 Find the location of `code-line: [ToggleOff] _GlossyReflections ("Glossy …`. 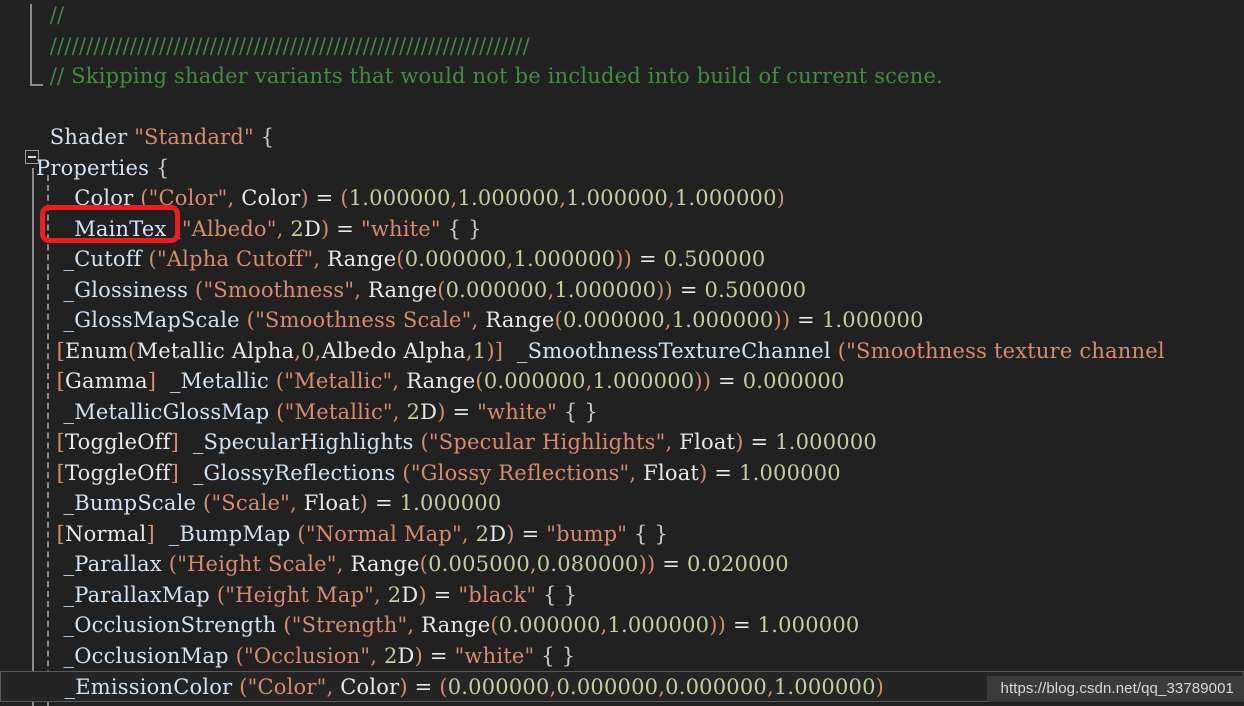

code-line: [ToggleOff] _GlossyReflections ("Glossy … is located at coordinates (622, 473).